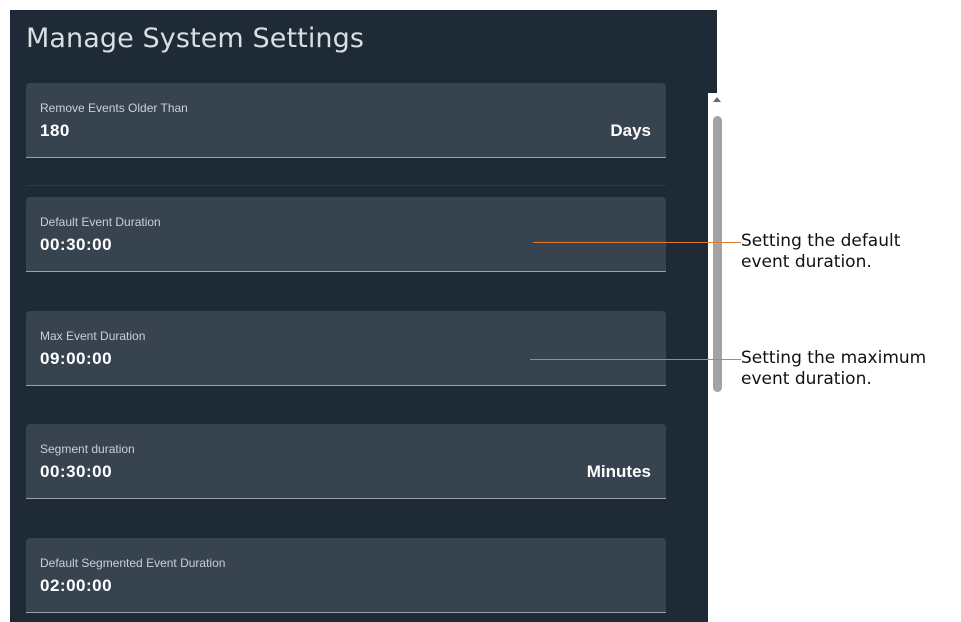 The width and height of the screenshot is (961, 622). Describe the element at coordinates (87, 449) in the screenshot. I see `field-label: Segment duration` at that location.